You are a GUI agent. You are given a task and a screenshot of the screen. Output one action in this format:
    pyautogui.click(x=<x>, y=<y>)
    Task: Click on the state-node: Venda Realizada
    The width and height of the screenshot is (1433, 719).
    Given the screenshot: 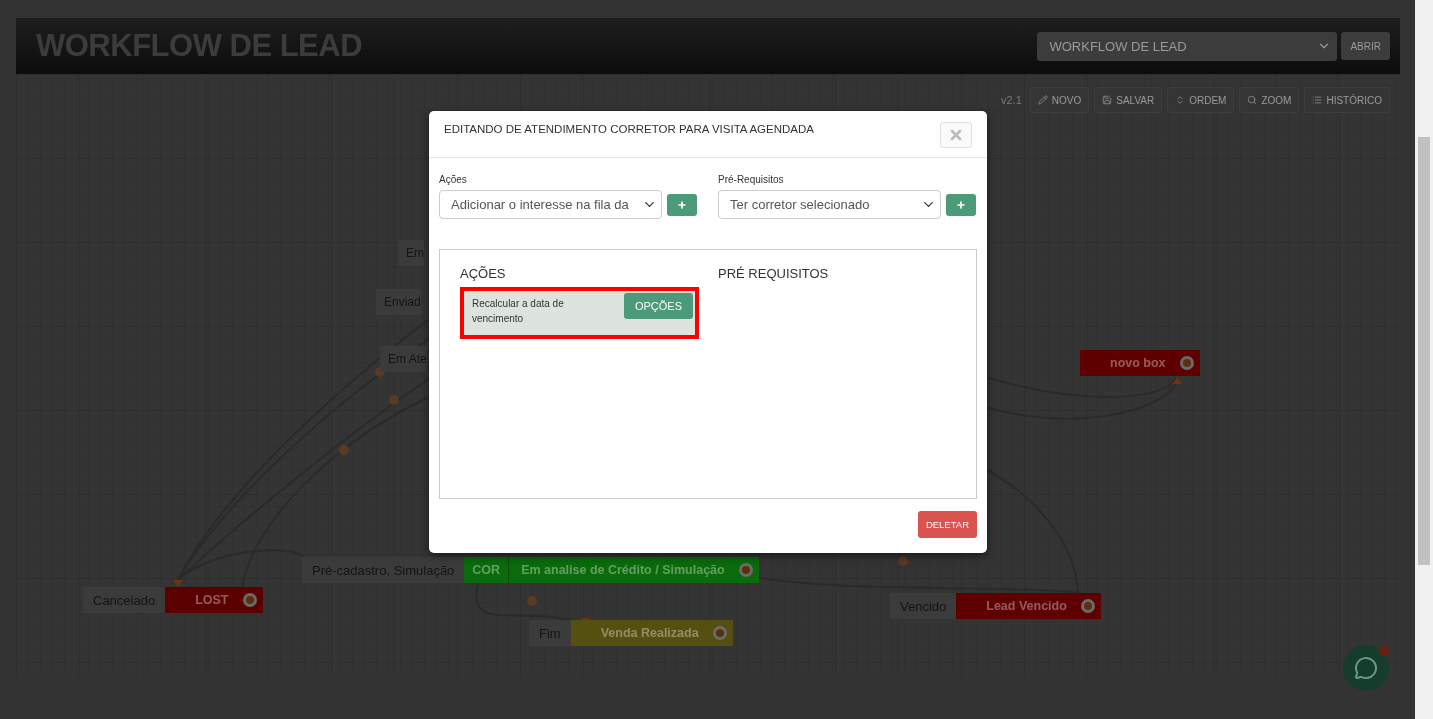 What is the action you would take?
    pyautogui.click(x=651, y=633)
    